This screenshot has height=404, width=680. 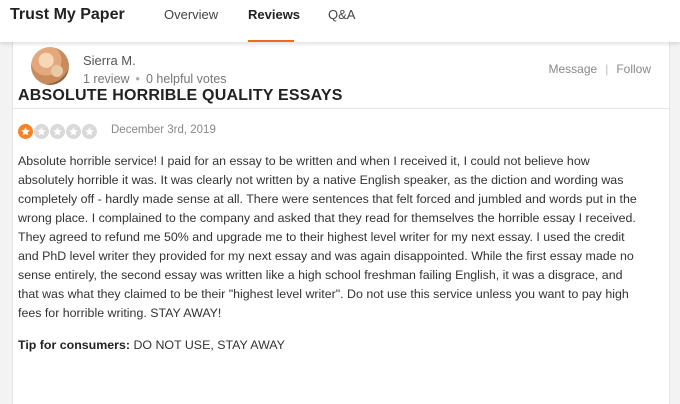 What do you see at coordinates (191, 14) in the screenshot?
I see `tab-overview: Overview` at bounding box center [191, 14].